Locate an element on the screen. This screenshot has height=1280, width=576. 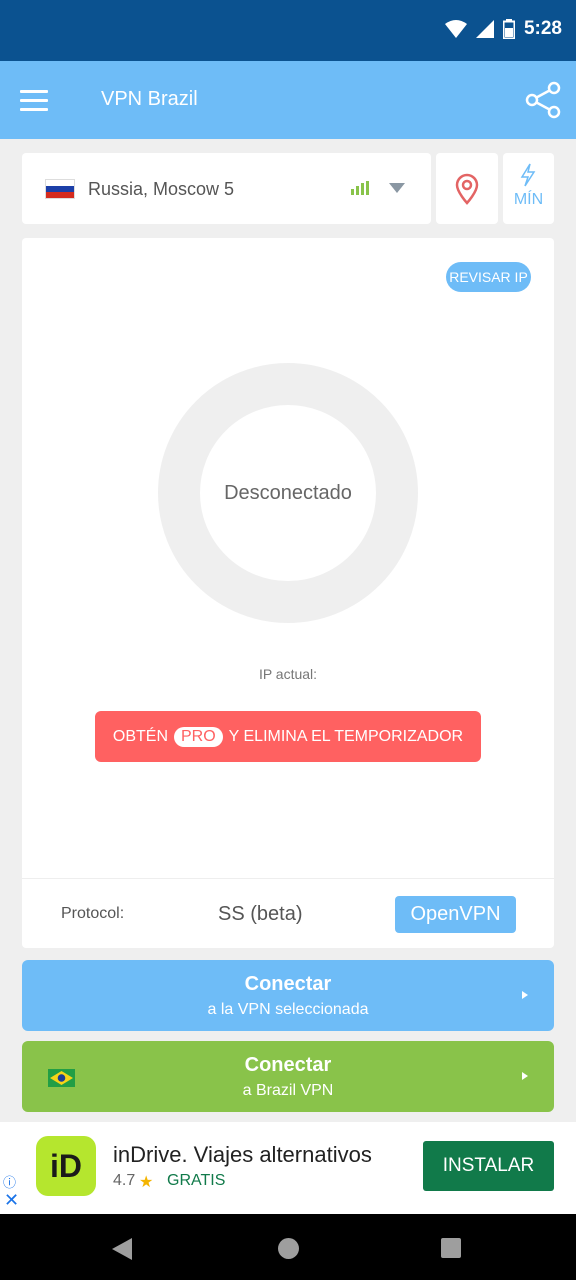
connect-brazil-title: Conectar is located at coordinates (288, 1065).